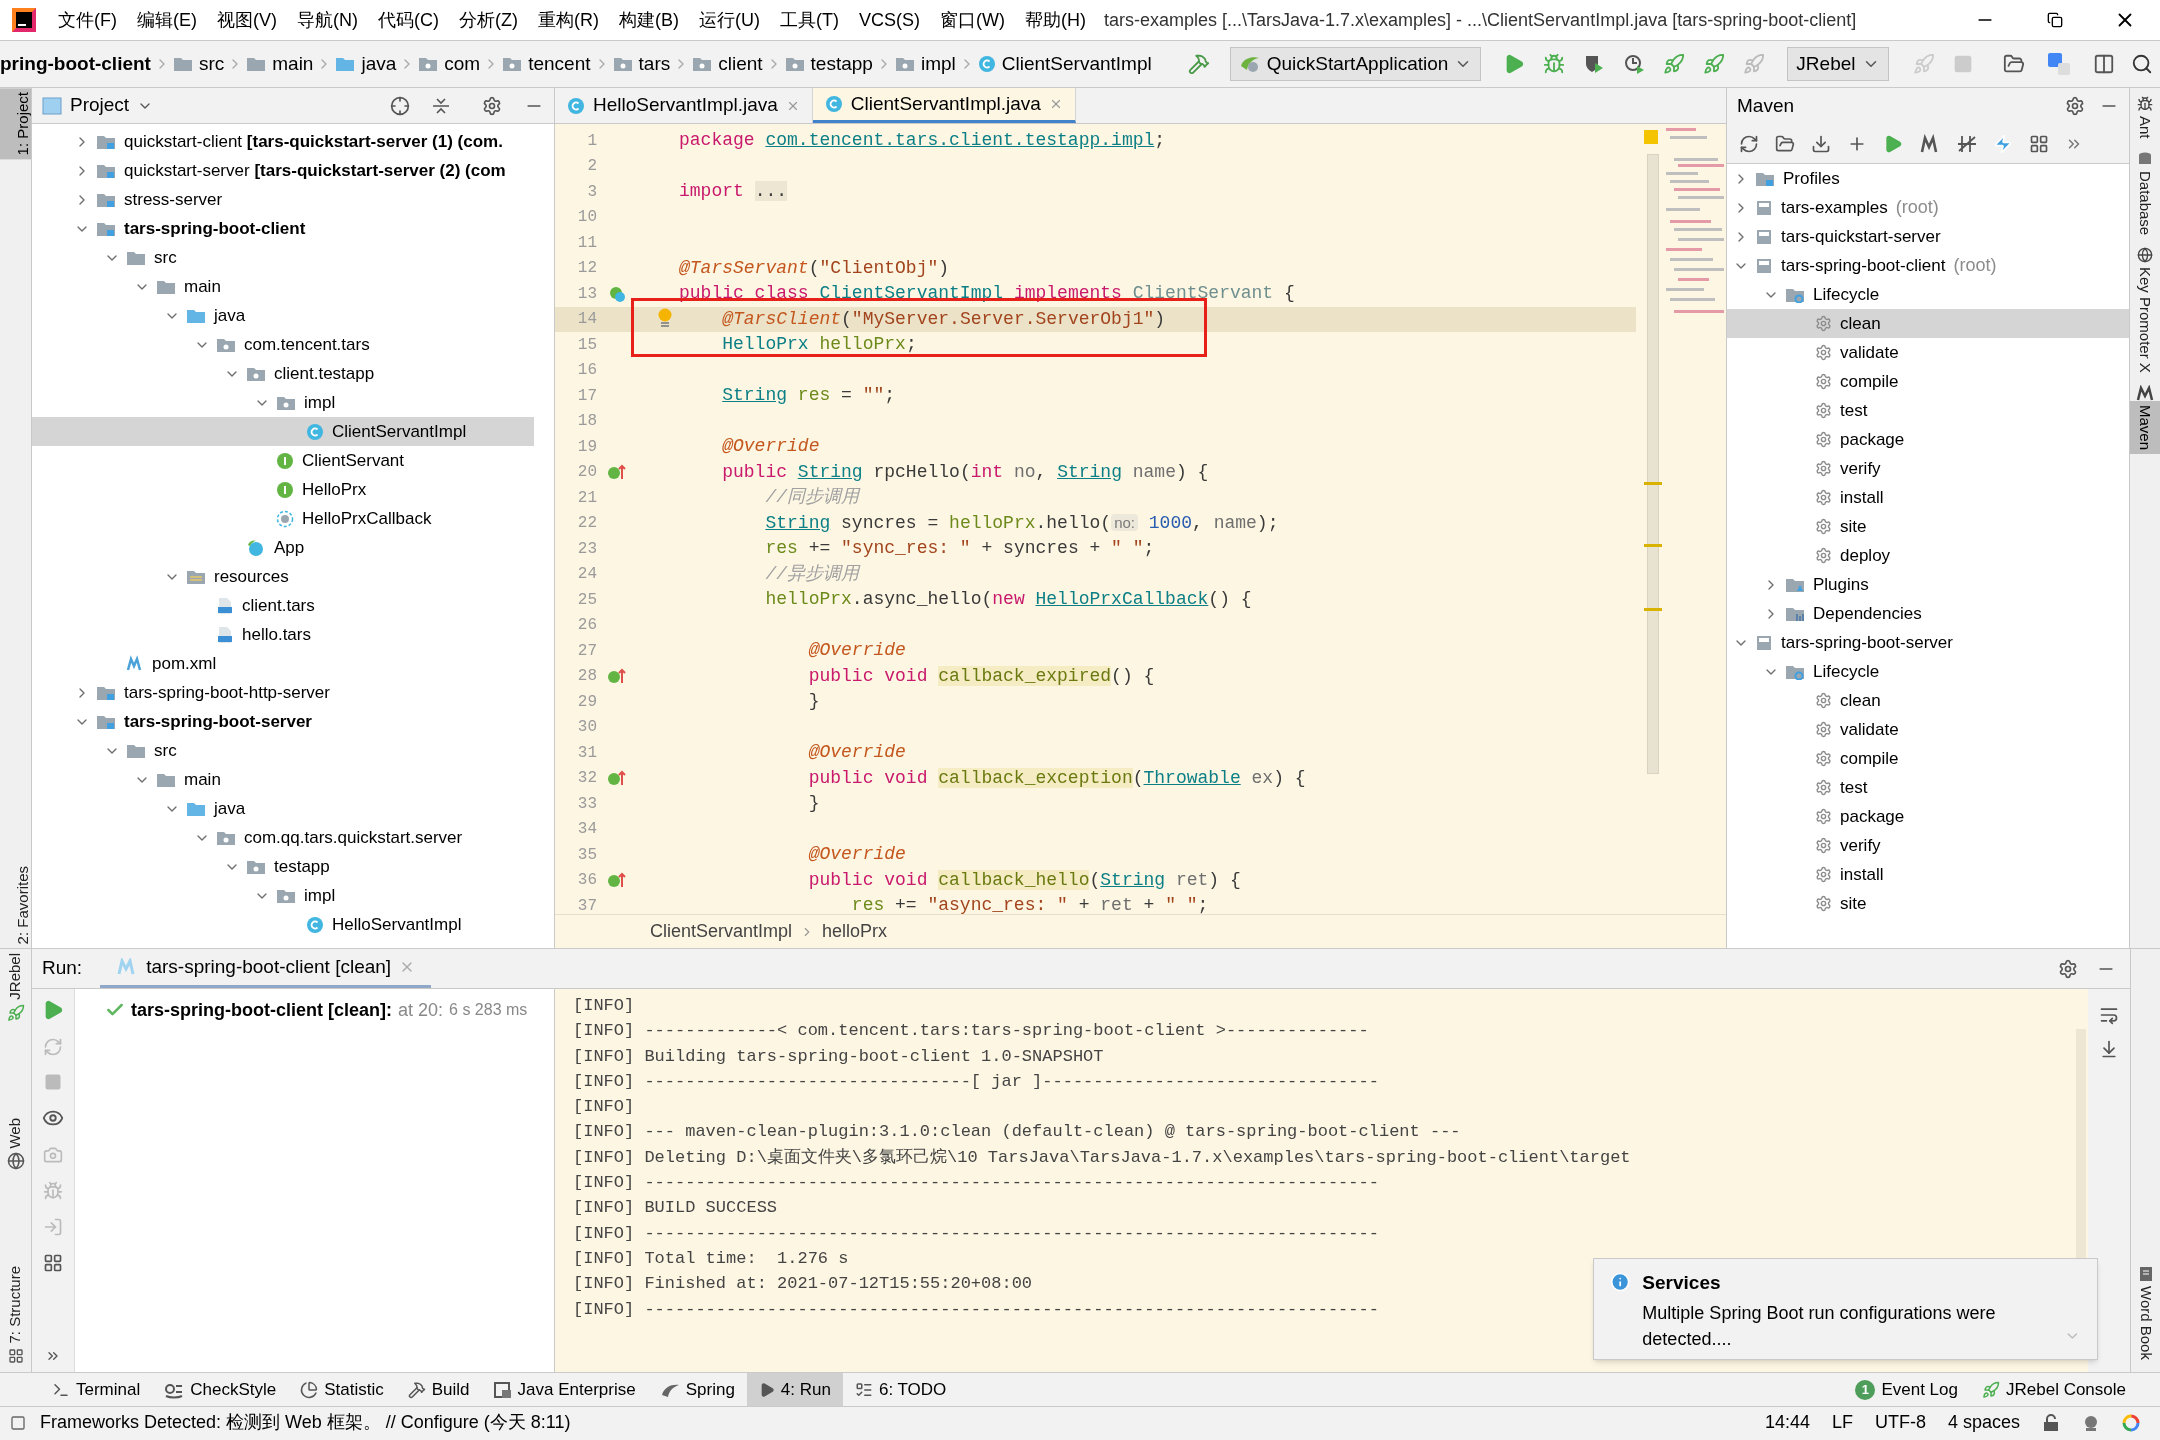 The height and width of the screenshot is (1440, 2160). What do you see at coordinates (1787, 1422) in the screenshot?
I see `status-item: 14:44` at bounding box center [1787, 1422].